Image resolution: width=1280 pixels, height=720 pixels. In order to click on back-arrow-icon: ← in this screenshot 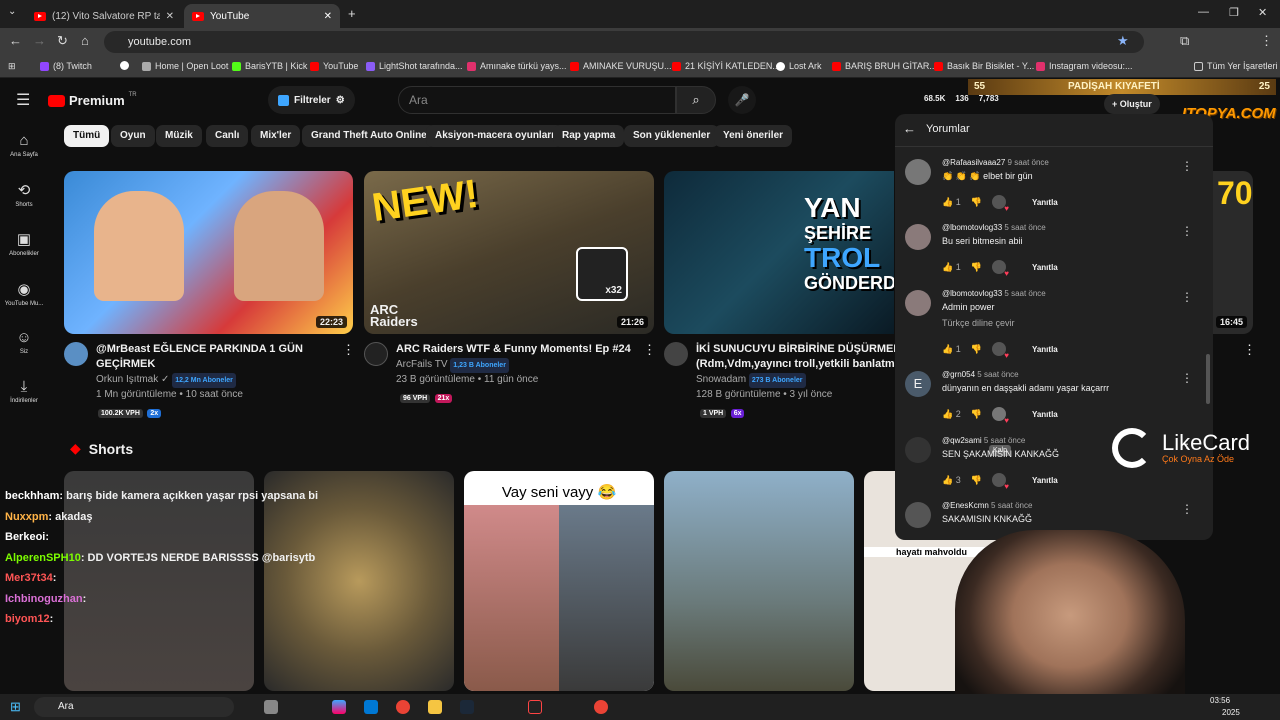, I will do `click(909, 128)`.